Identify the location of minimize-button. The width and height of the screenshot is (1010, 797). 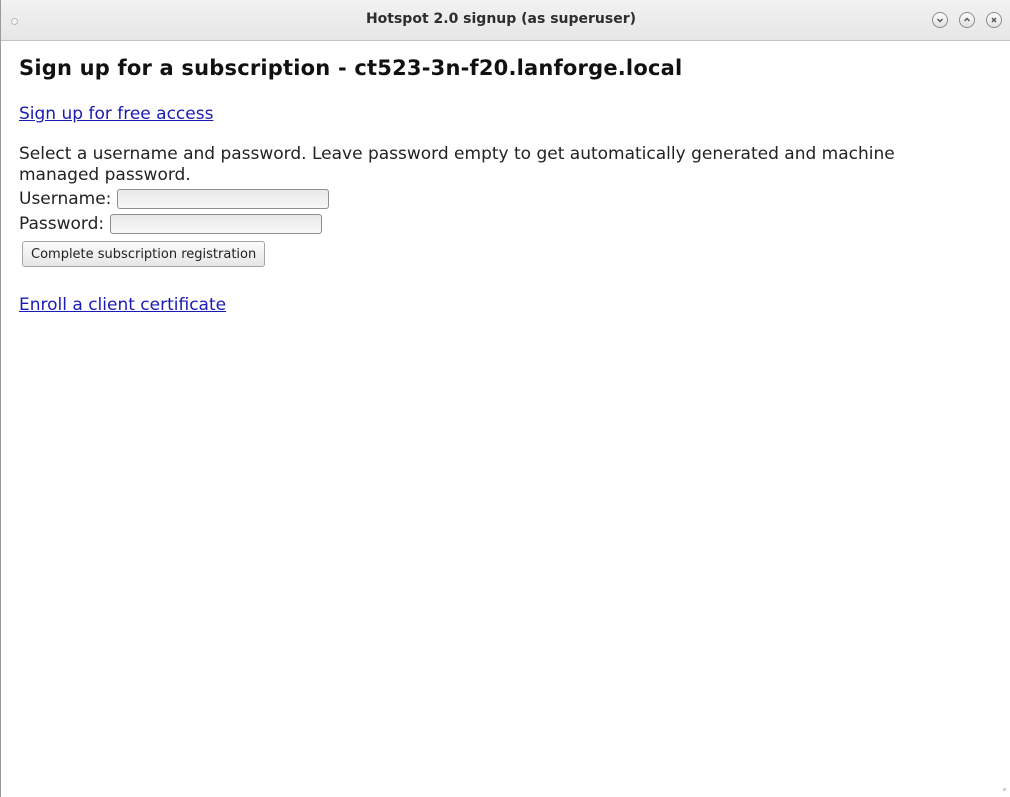
(940, 20).